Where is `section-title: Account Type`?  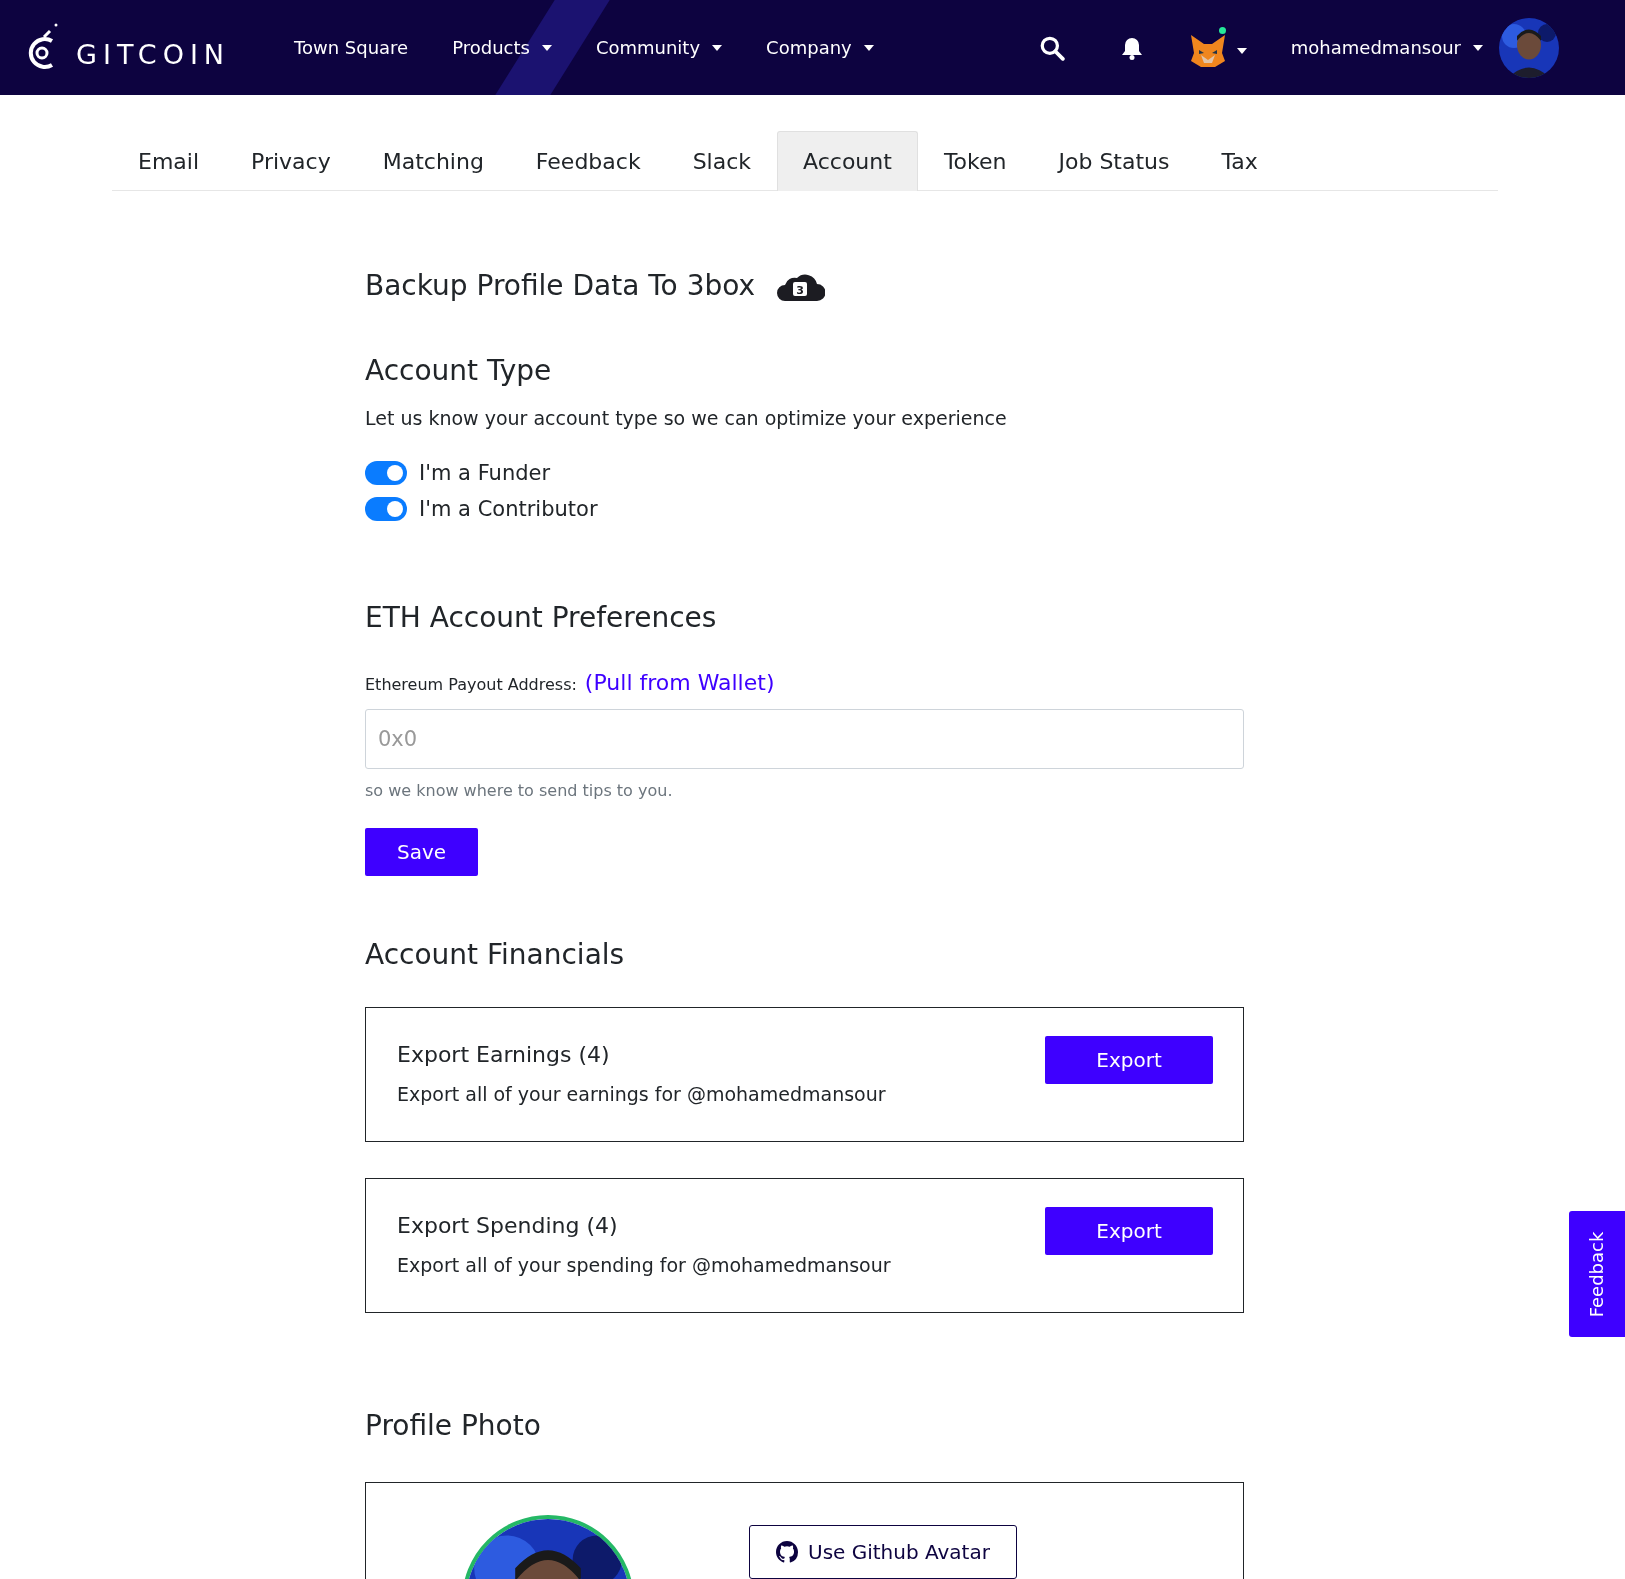
section-title: Account Type is located at coordinates (458, 370).